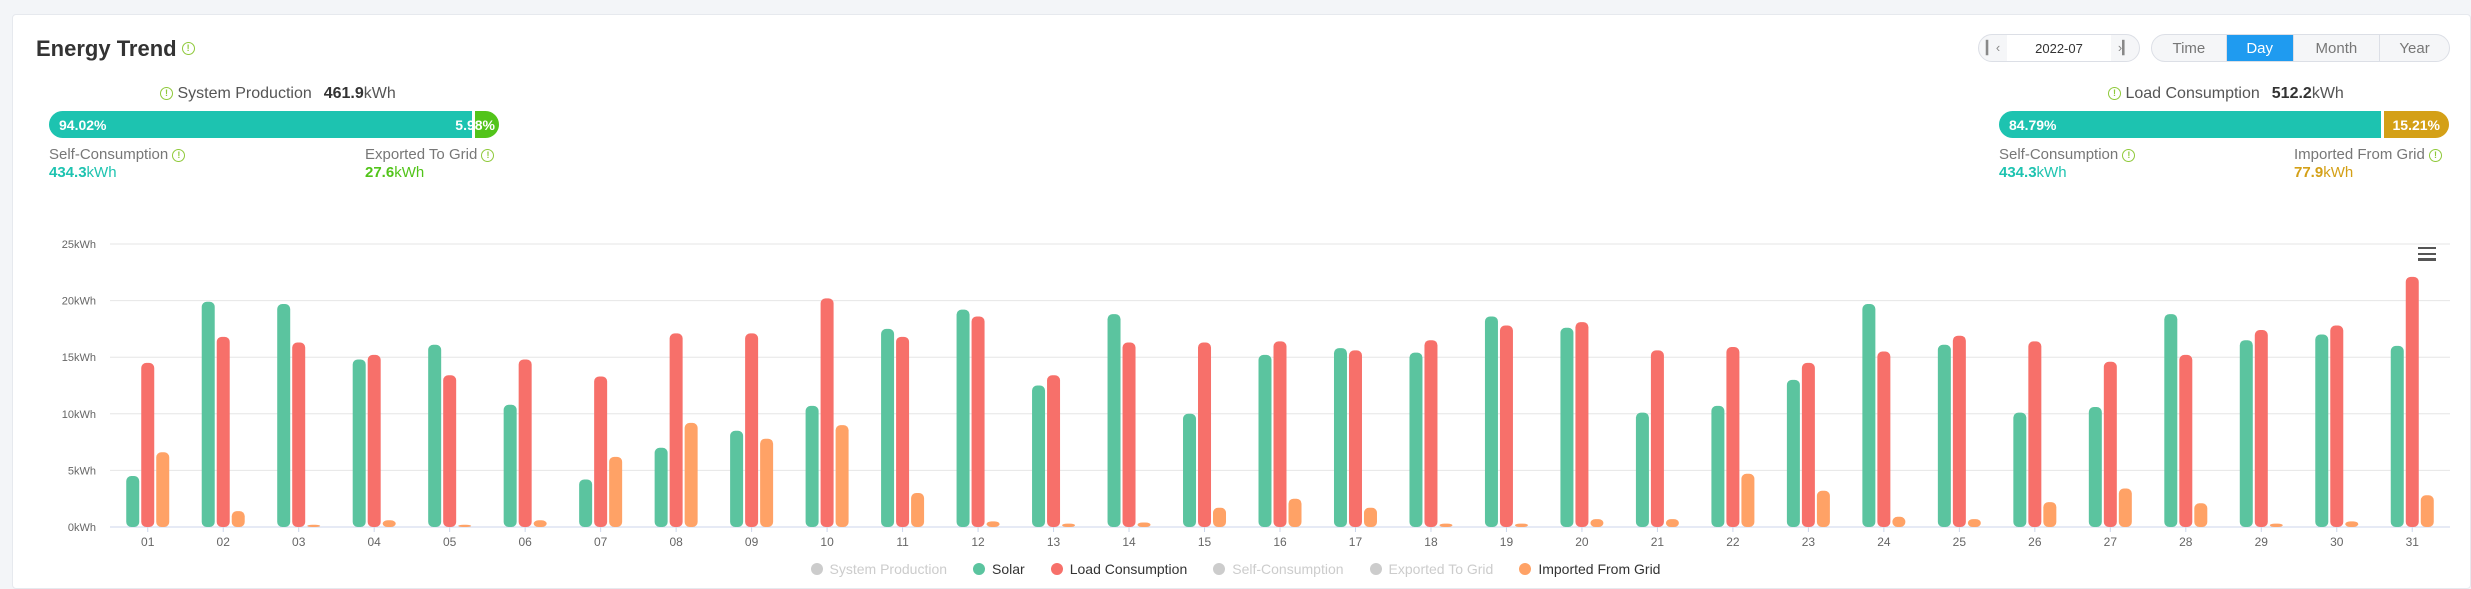 The width and height of the screenshot is (2471, 589). What do you see at coordinates (1658, 542) in the screenshot?
I see `x-tick-label: 21` at bounding box center [1658, 542].